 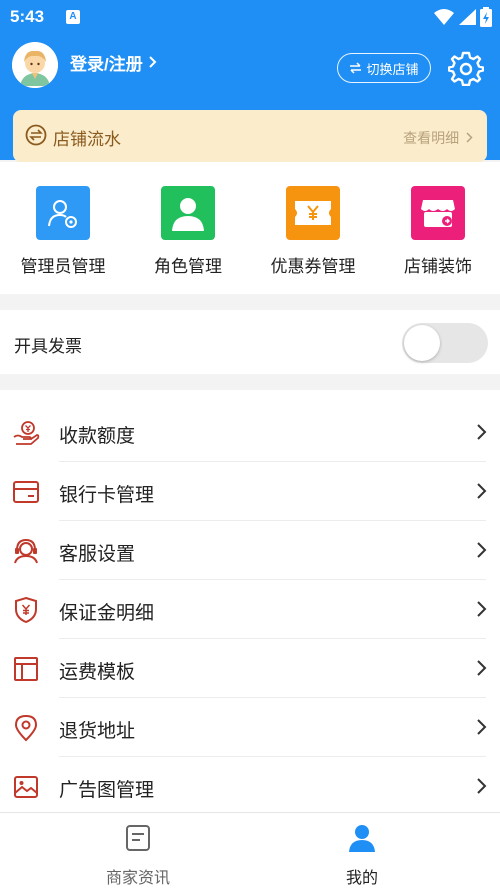 I want to click on wifi-icon, so click(x=444, y=17).